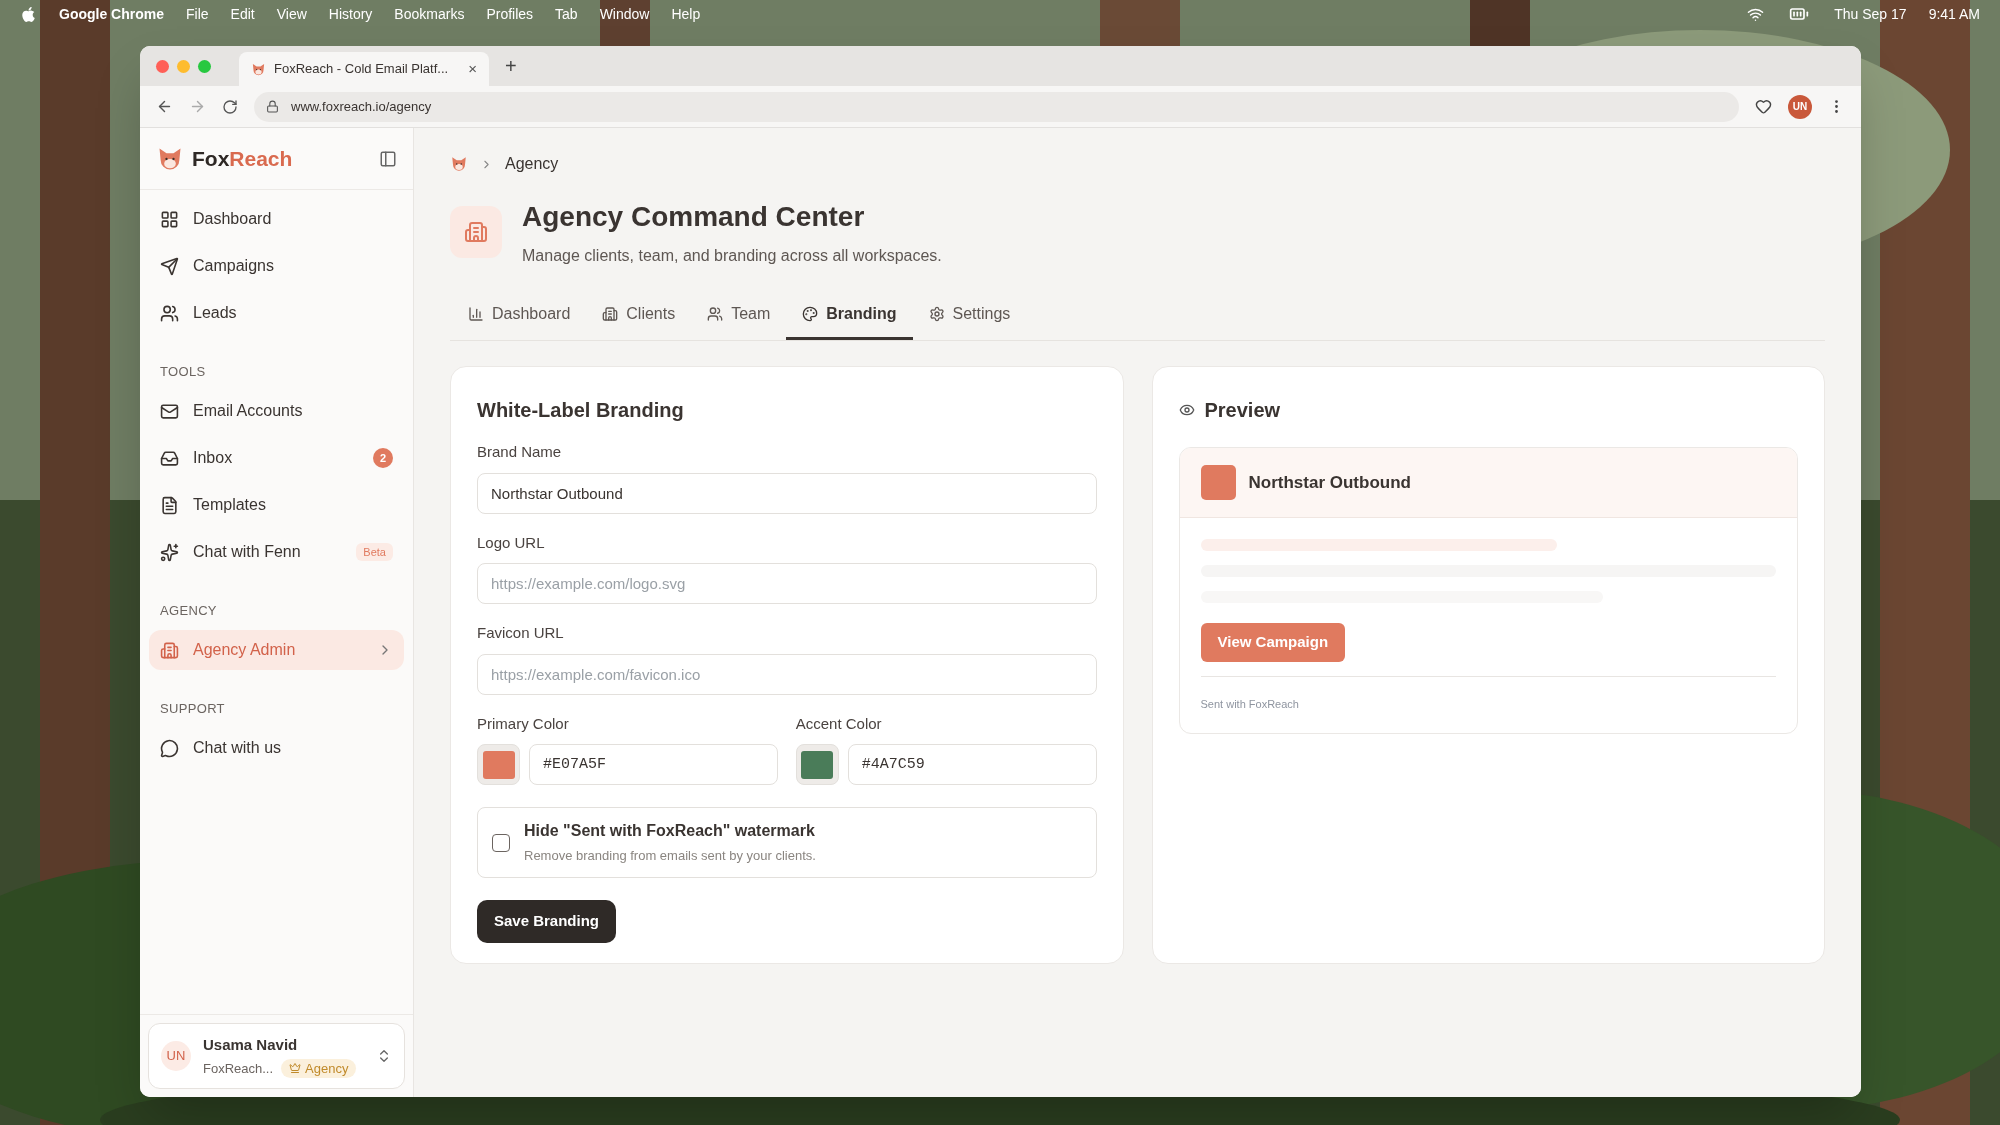  What do you see at coordinates (739, 315) in the screenshot?
I see `tab: Team` at bounding box center [739, 315].